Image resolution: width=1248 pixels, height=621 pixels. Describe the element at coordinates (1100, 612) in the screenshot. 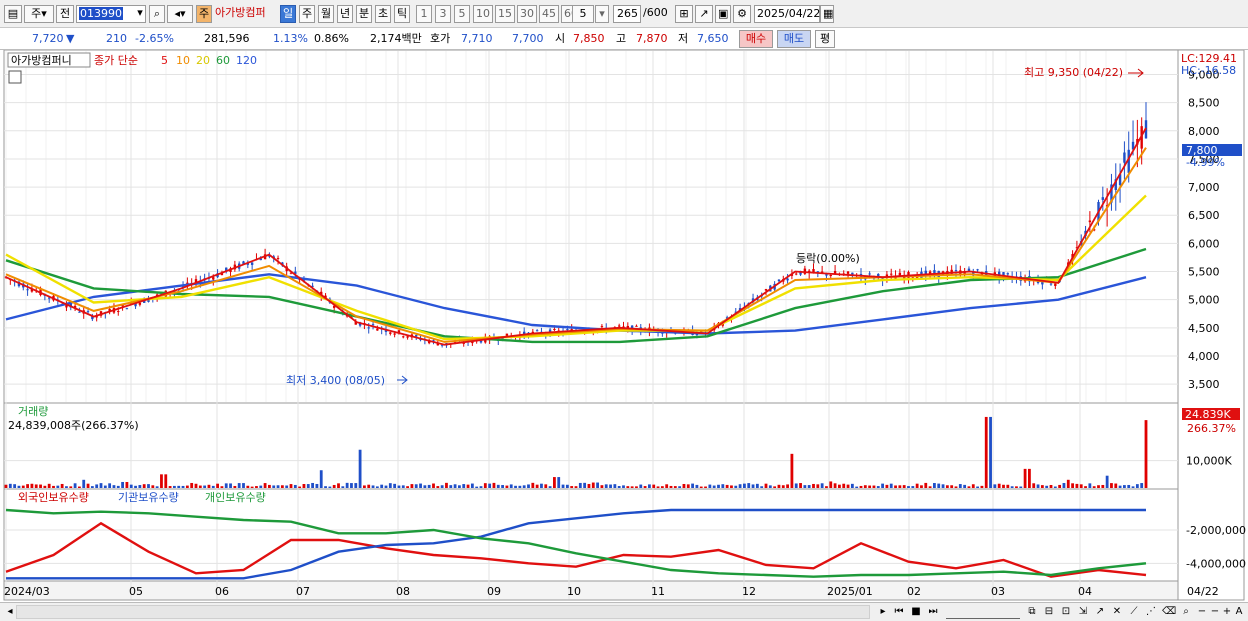

I see `trend-icon: ↗` at that location.